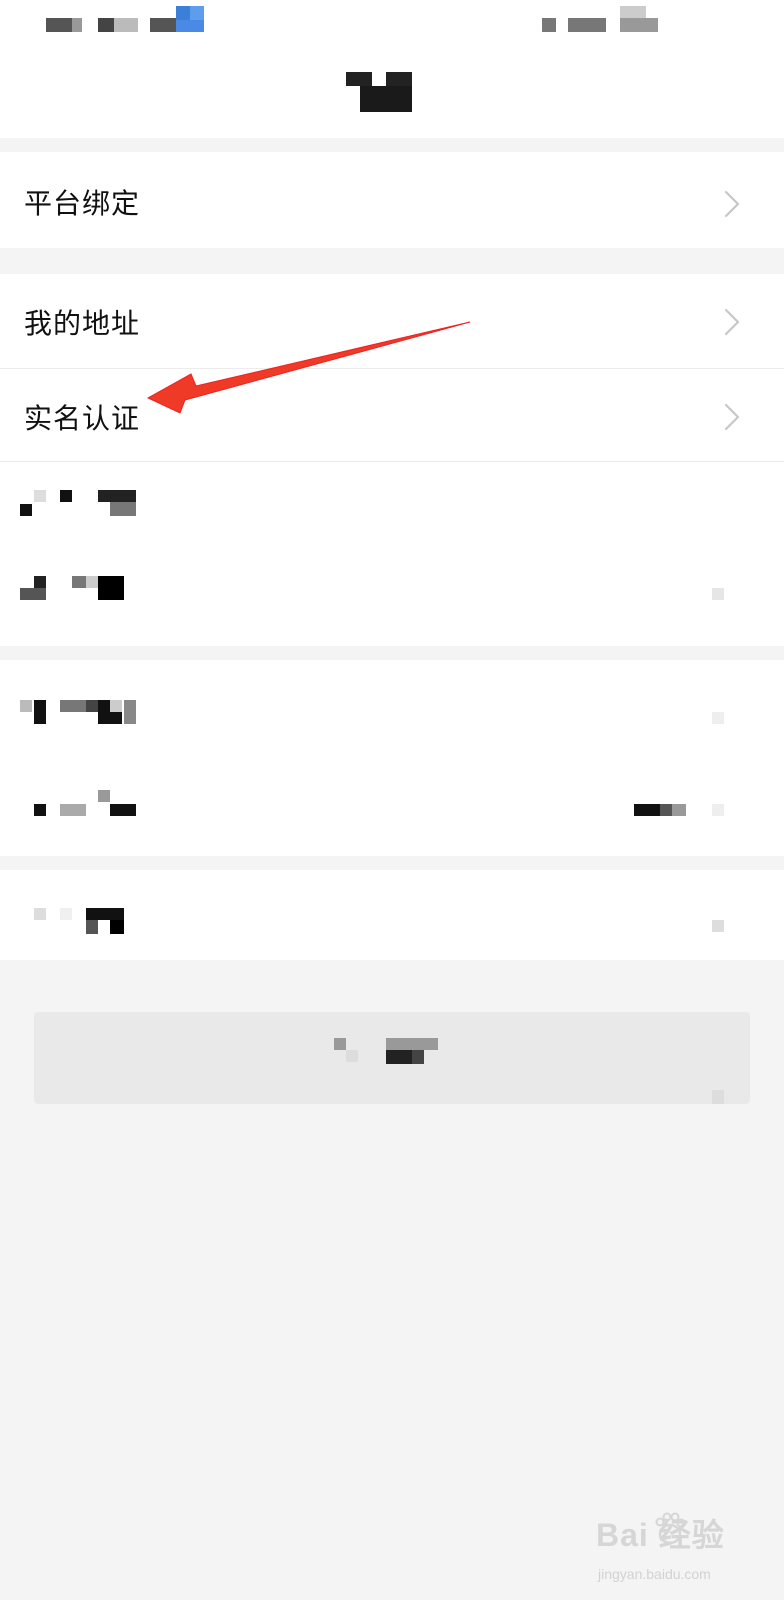 This screenshot has height=1600, width=784. I want to click on watermark-url: jingyan.baidu.com, so click(654, 1574).